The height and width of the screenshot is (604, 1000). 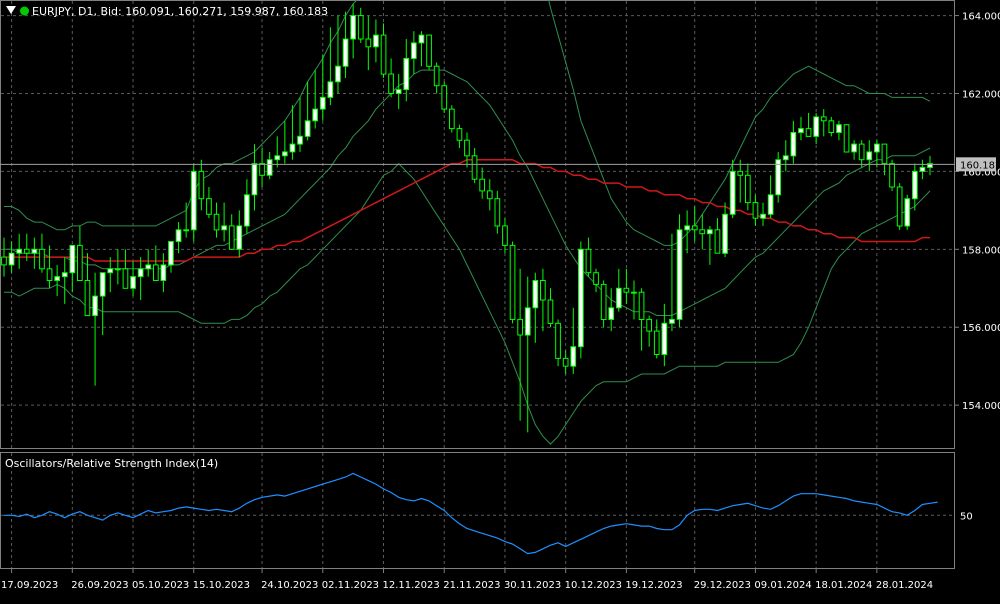 I want to click on time-tick-label: 28.01.2024, so click(x=904, y=585).